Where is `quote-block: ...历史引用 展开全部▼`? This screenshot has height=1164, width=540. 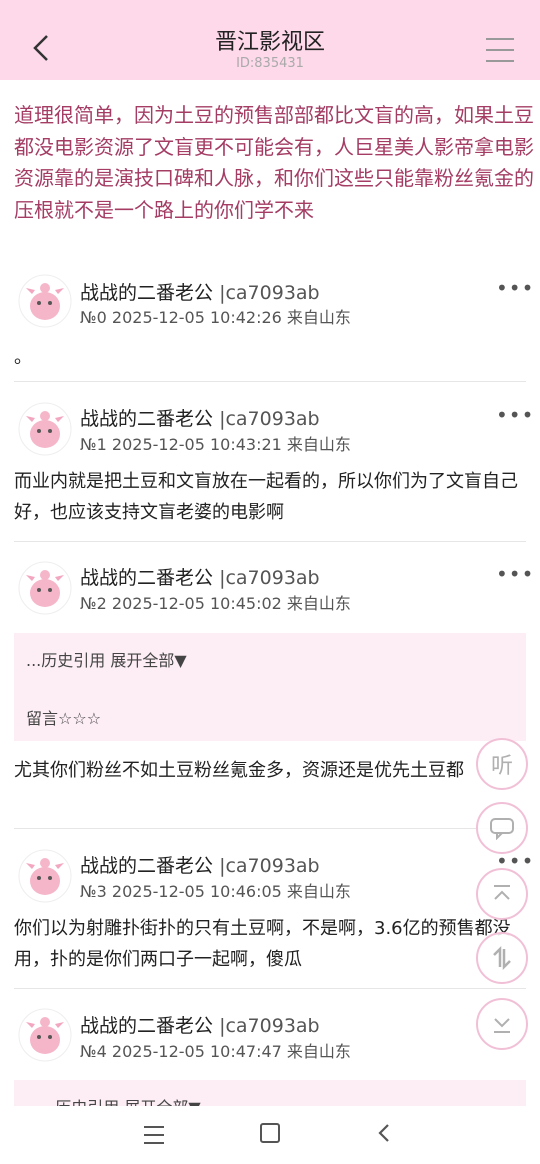 quote-block: ...历史引用 展开全部▼ is located at coordinates (270, 1093).